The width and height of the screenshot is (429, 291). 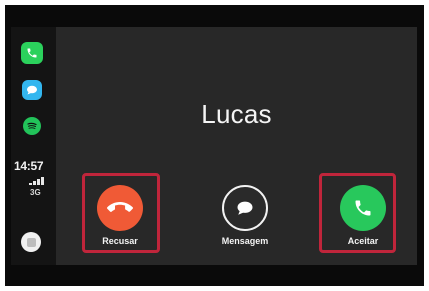 I want to click on message-circle, so click(x=245, y=208).